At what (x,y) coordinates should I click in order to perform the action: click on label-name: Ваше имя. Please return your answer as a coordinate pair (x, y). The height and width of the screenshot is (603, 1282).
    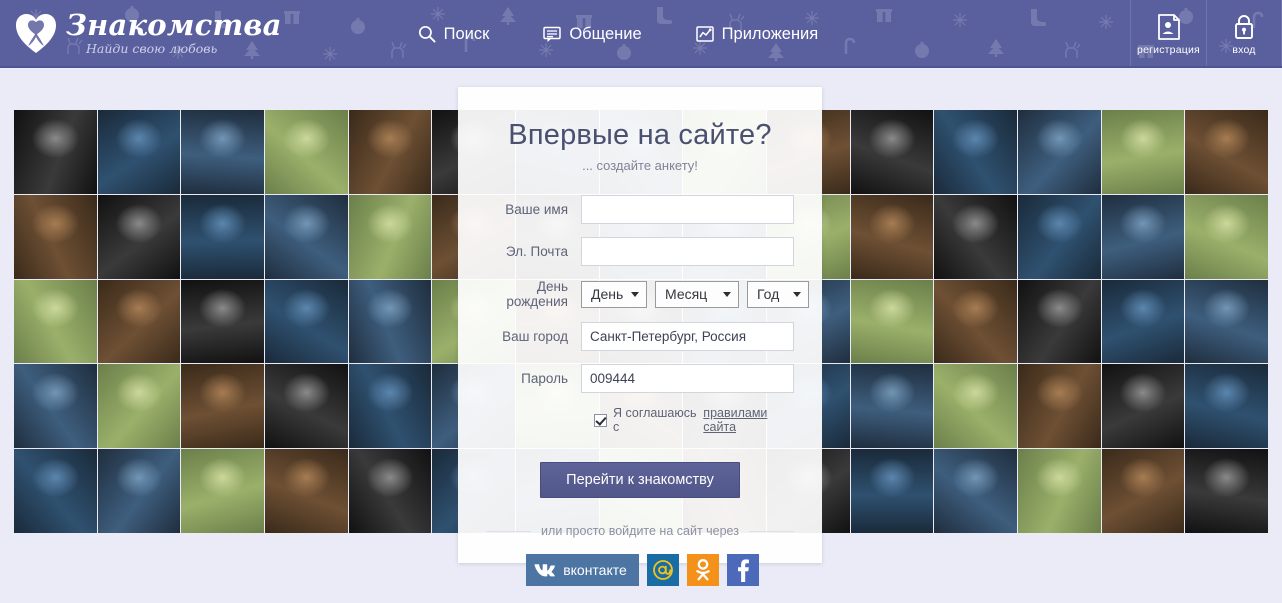
    Looking at the image, I should click on (536, 209).